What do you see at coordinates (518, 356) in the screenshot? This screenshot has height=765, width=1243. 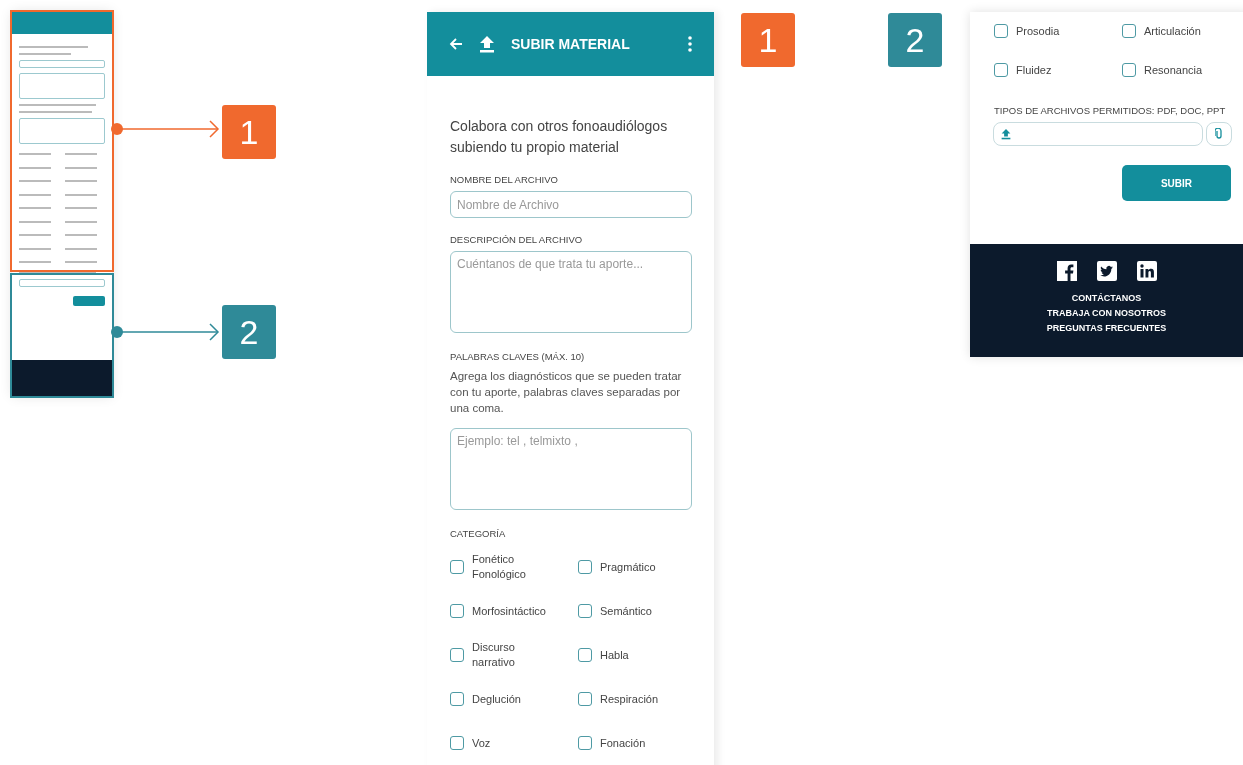 I see `field-label: PALABRAS CLAVES (MÁX. 10)` at bounding box center [518, 356].